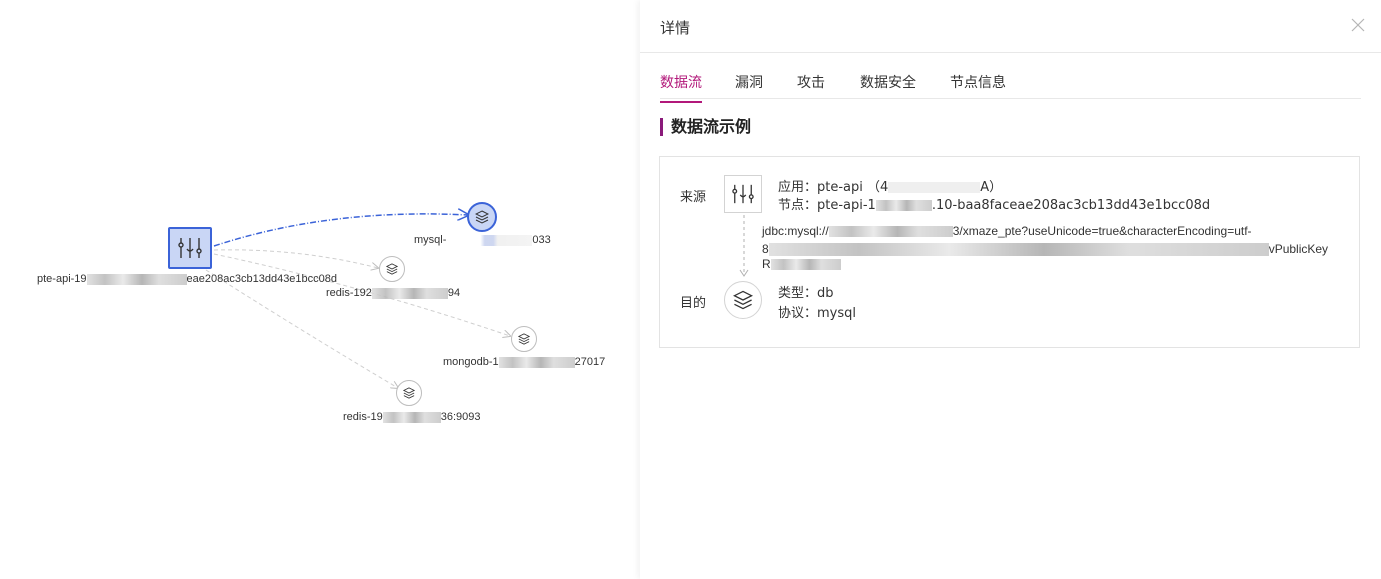 The width and height of the screenshot is (1381, 579). I want to click on tab-bar: 数据流 漏洞 攻击 数据安全 节点信息, so click(1010, 77).